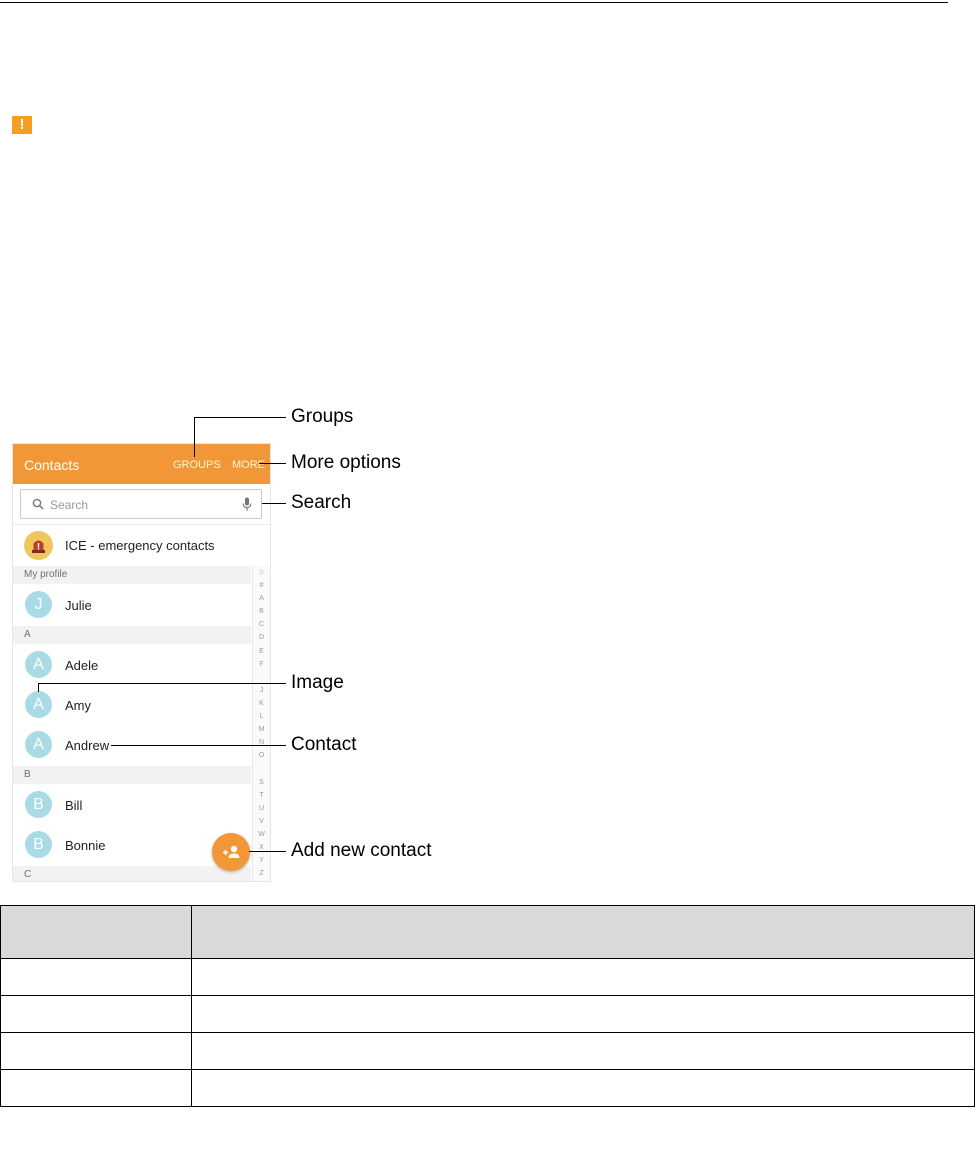 The image size is (976, 1172). What do you see at coordinates (267, 851) in the screenshot?
I see `callout-line-add` at bounding box center [267, 851].